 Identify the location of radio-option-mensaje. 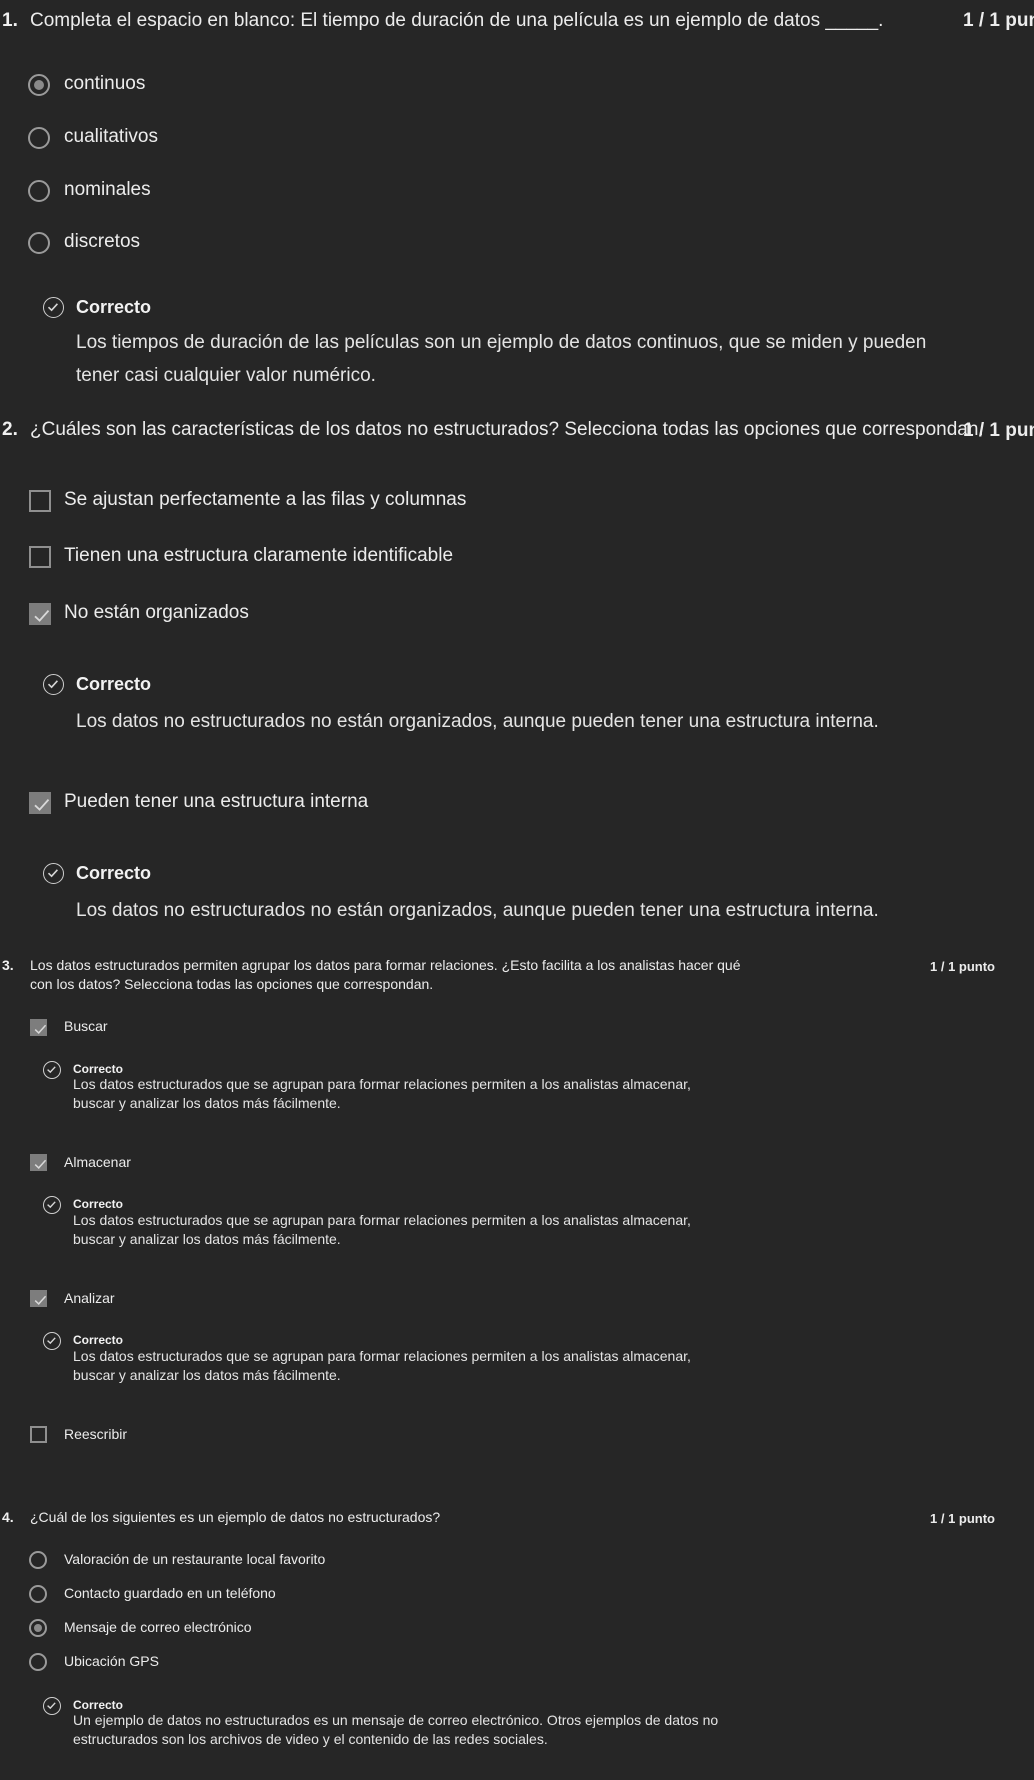
(38, 1628).